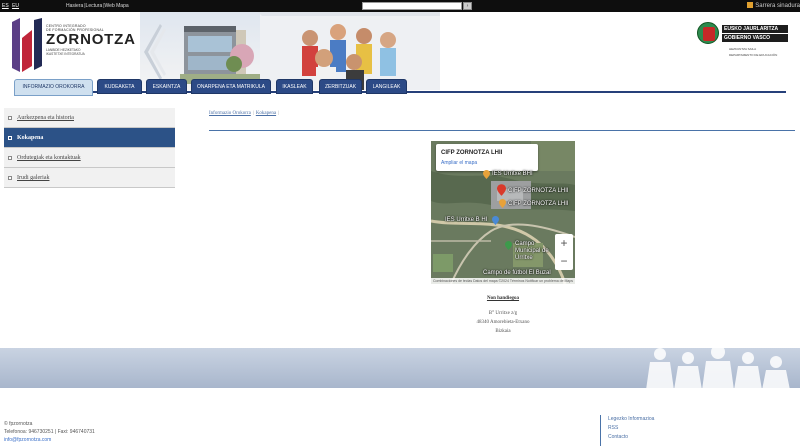 Image resolution: width=800 pixels, height=446 pixels. Describe the element at coordinates (743, 49) in the screenshot. I see `gv-sub1: HEZKUNTZA SAILA` at that location.